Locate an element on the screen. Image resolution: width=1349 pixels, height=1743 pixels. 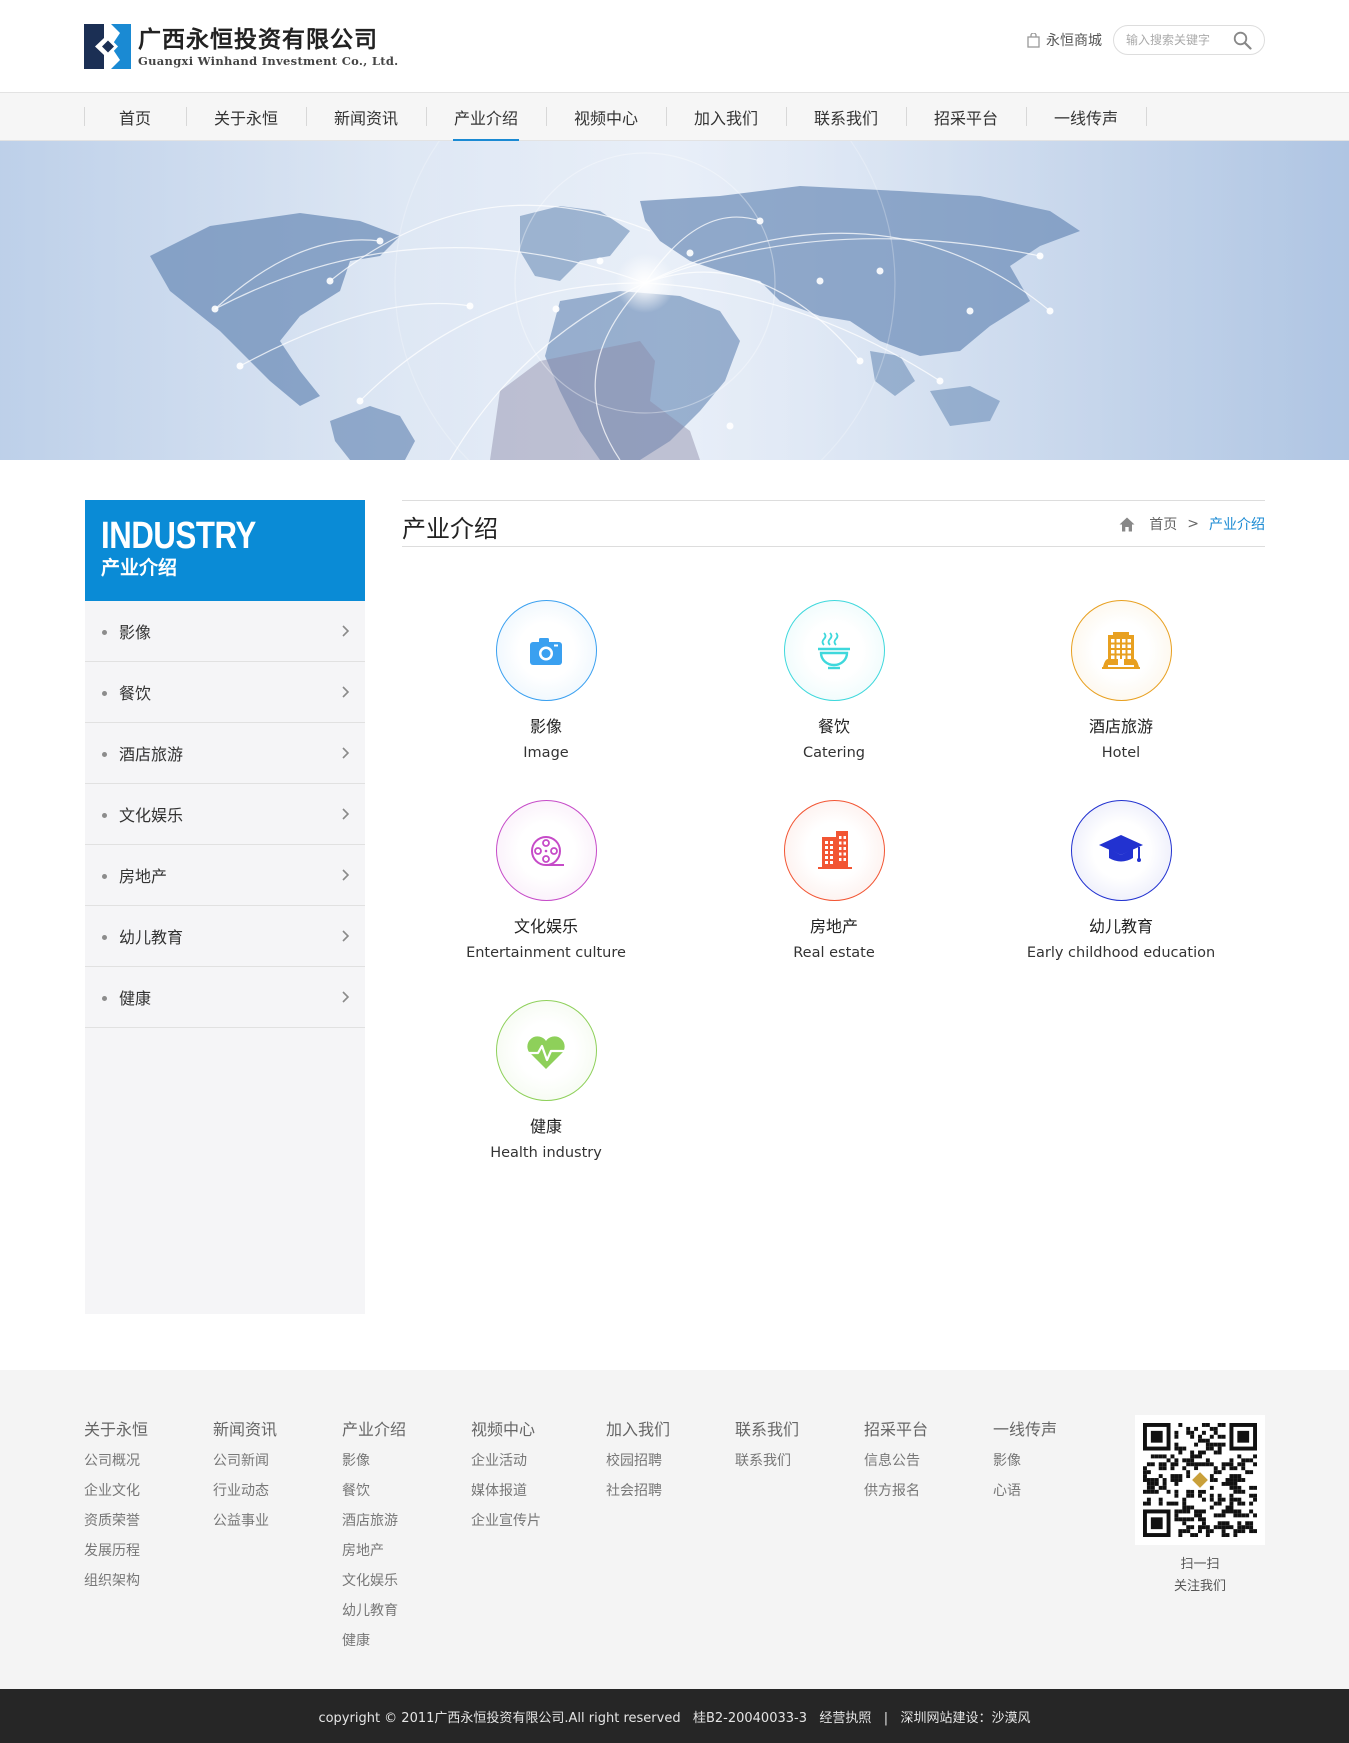
sidebar-item: 酒店旅游 is located at coordinates (225, 753).